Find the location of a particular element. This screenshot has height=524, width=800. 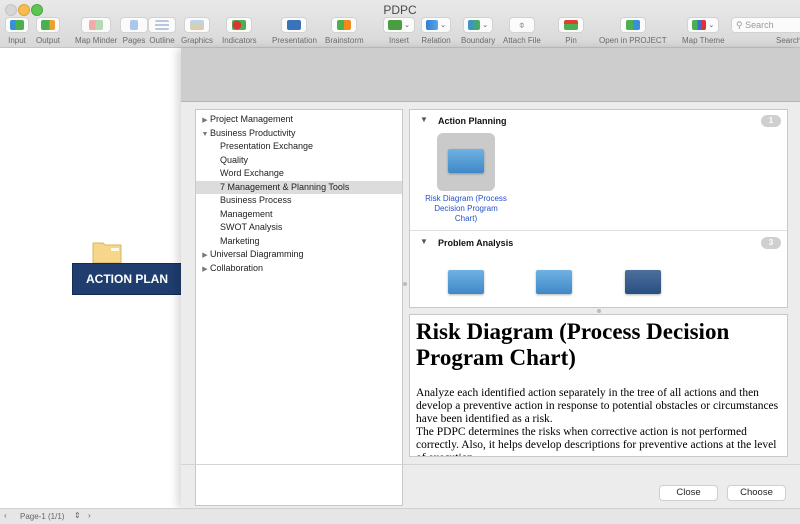

pin-icon is located at coordinates (571, 25).